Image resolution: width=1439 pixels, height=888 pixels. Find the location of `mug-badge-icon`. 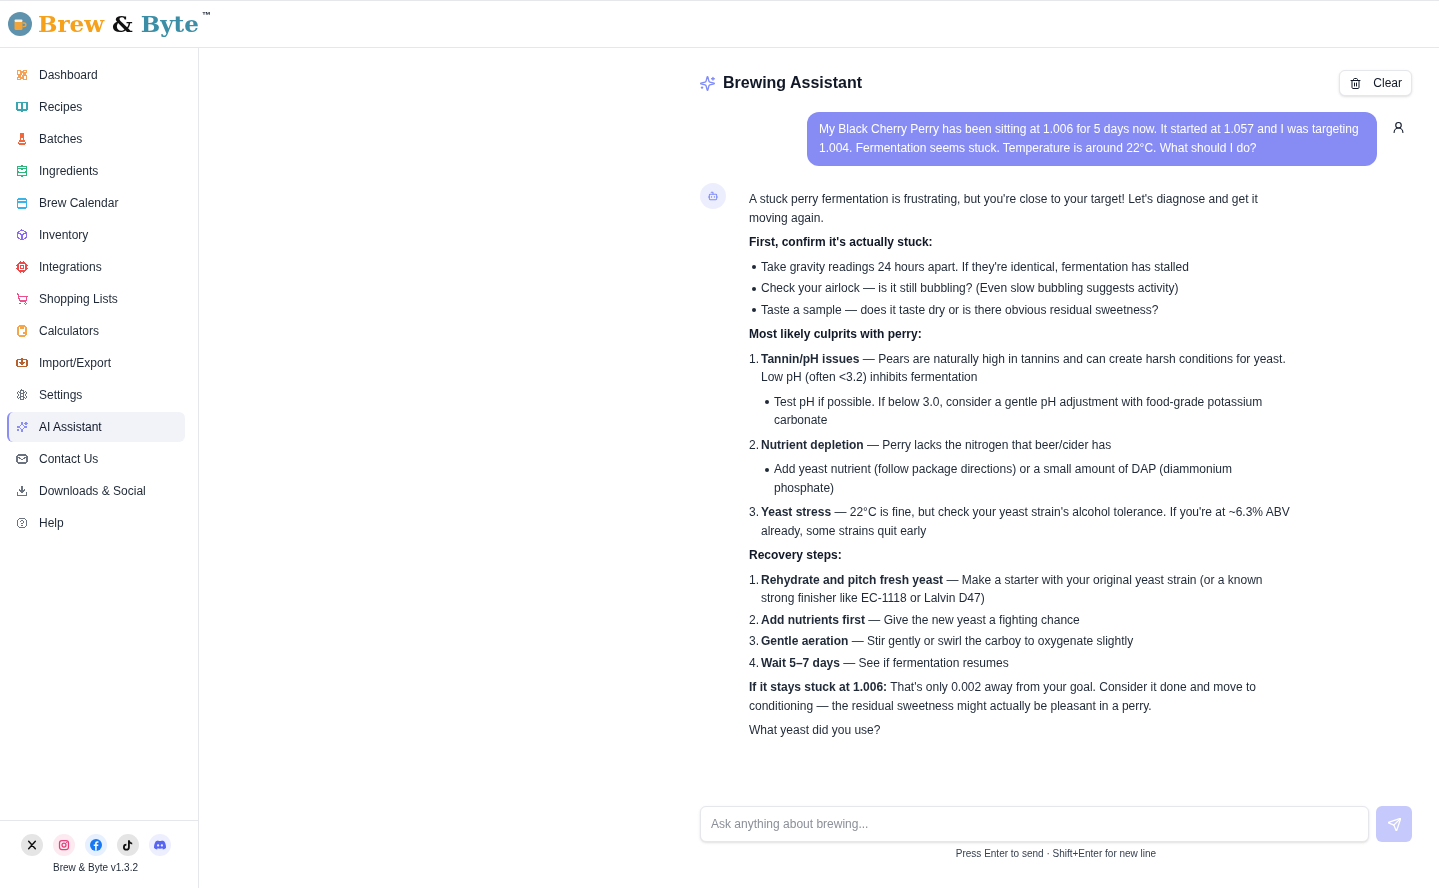

mug-badge-icon is located at coordinates (20, 24).